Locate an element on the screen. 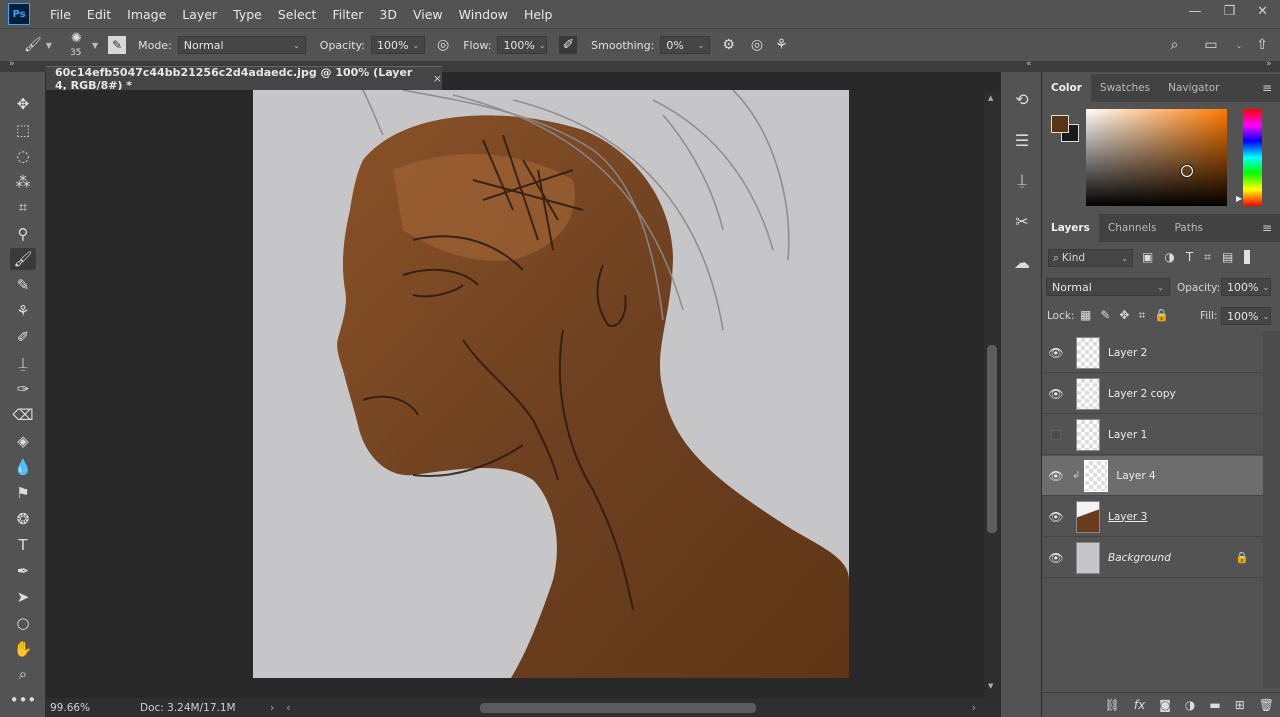 This screenshot has width=1280, height=717. chevron-down-icon: ▼ is located at coordinates (49, 45).